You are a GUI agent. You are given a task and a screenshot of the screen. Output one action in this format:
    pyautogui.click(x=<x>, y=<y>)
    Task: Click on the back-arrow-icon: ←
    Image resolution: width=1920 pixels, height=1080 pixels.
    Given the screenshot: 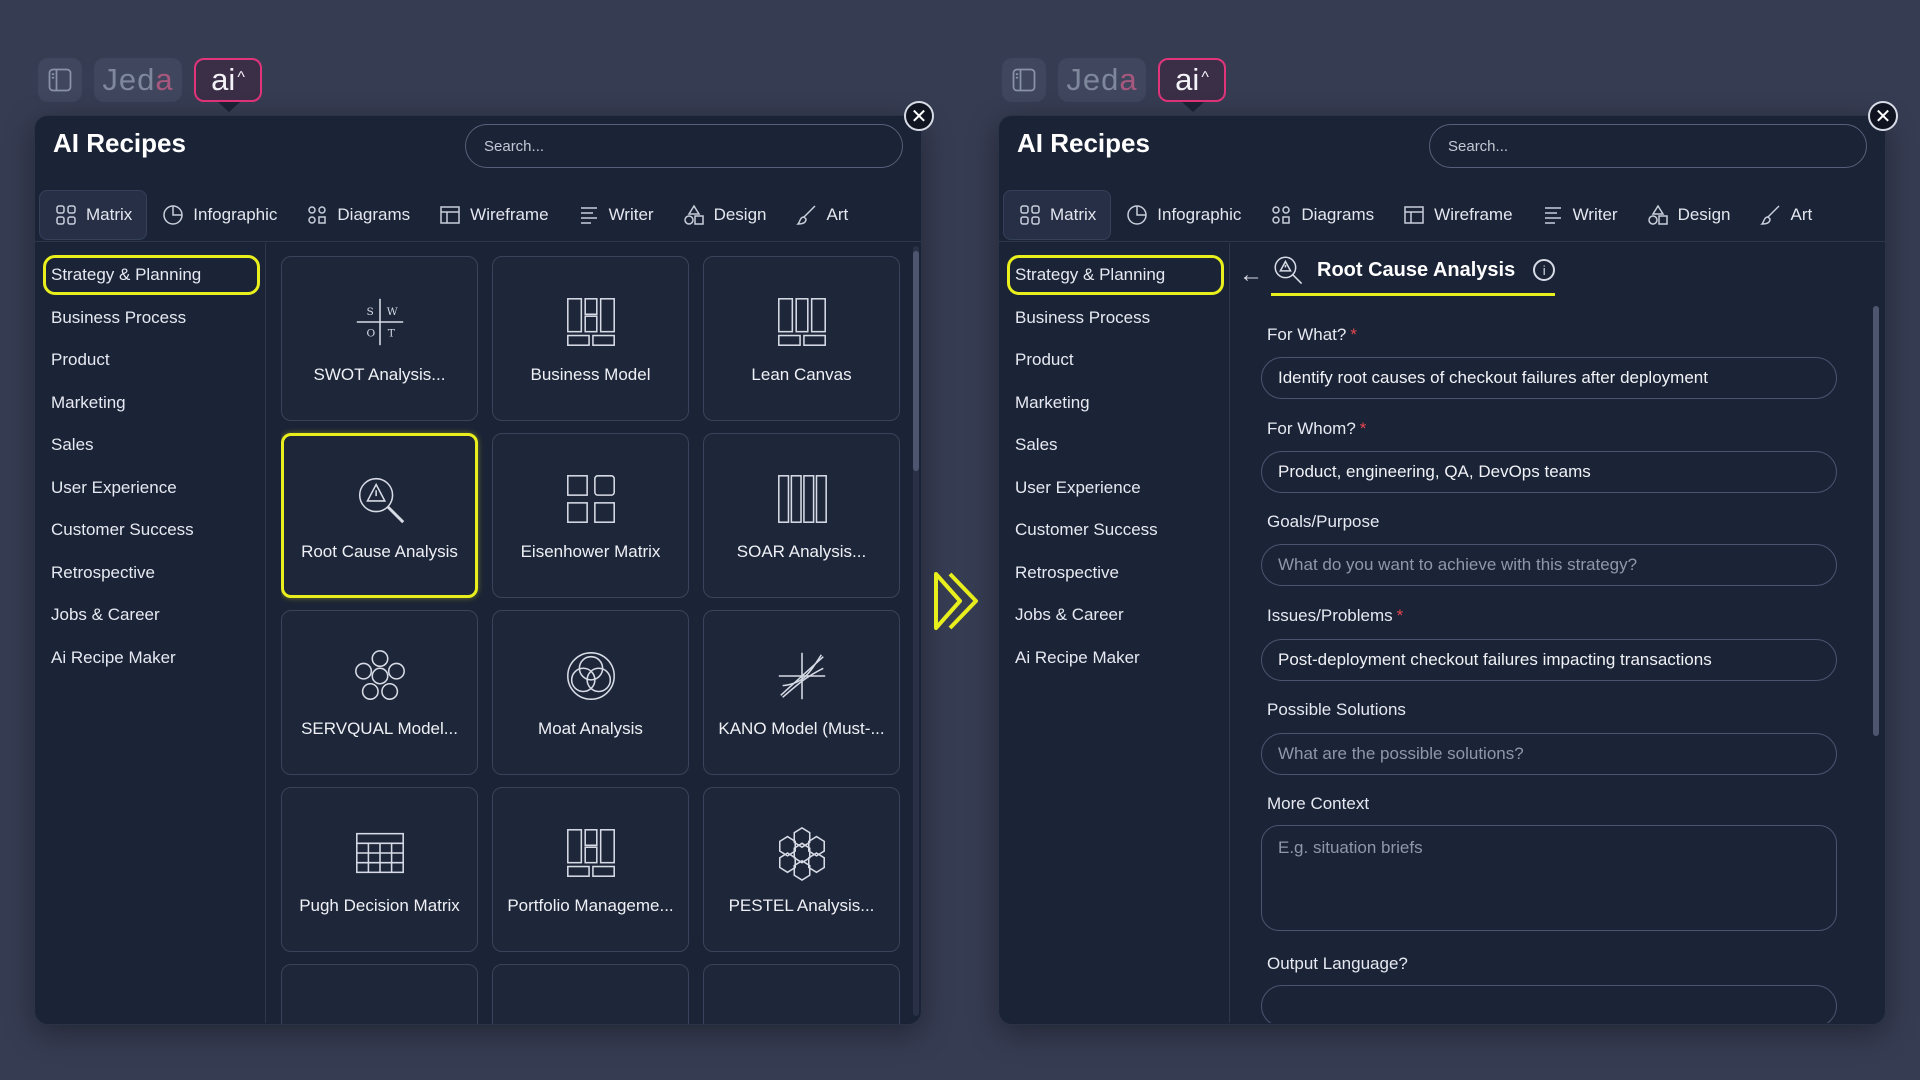 What is the action you would take?
    pyautogui.click(x=1251, y=275)
    